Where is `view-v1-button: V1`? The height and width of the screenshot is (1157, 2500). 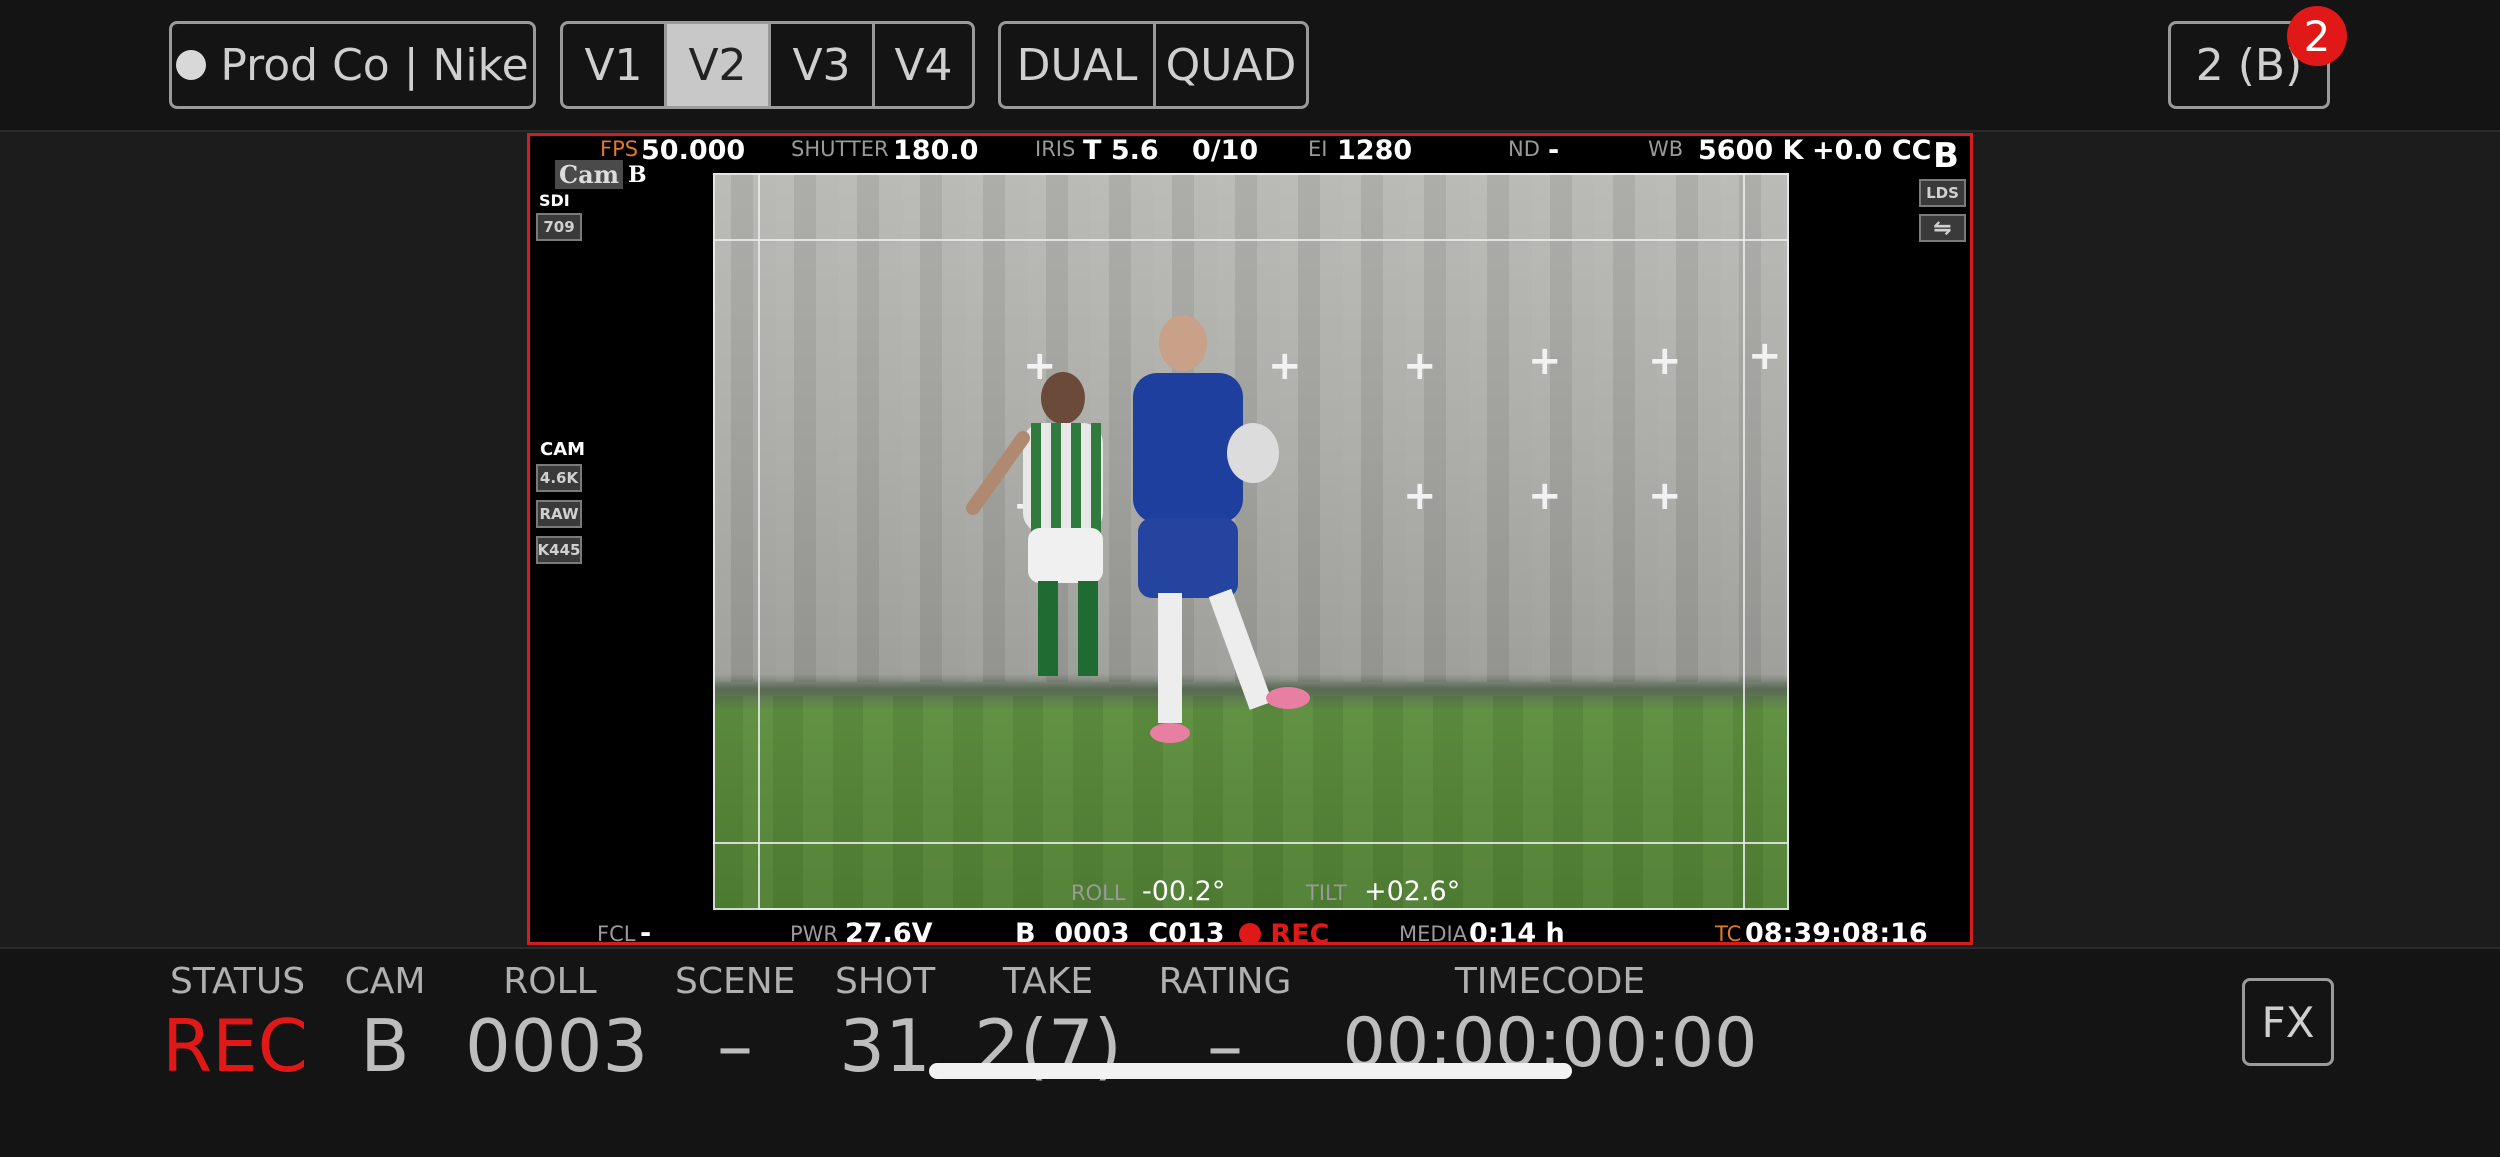
view-v1-button: V1 is located at coordinates (615, 65).